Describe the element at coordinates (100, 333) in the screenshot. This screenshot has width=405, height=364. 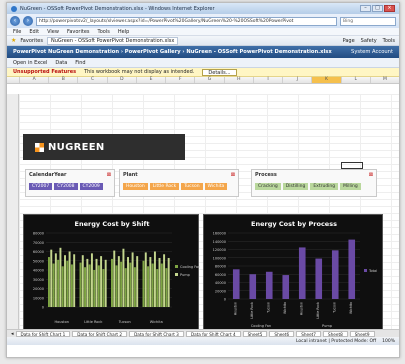
I see `sheet-tab: Data for Shift Chart 2` at that location.